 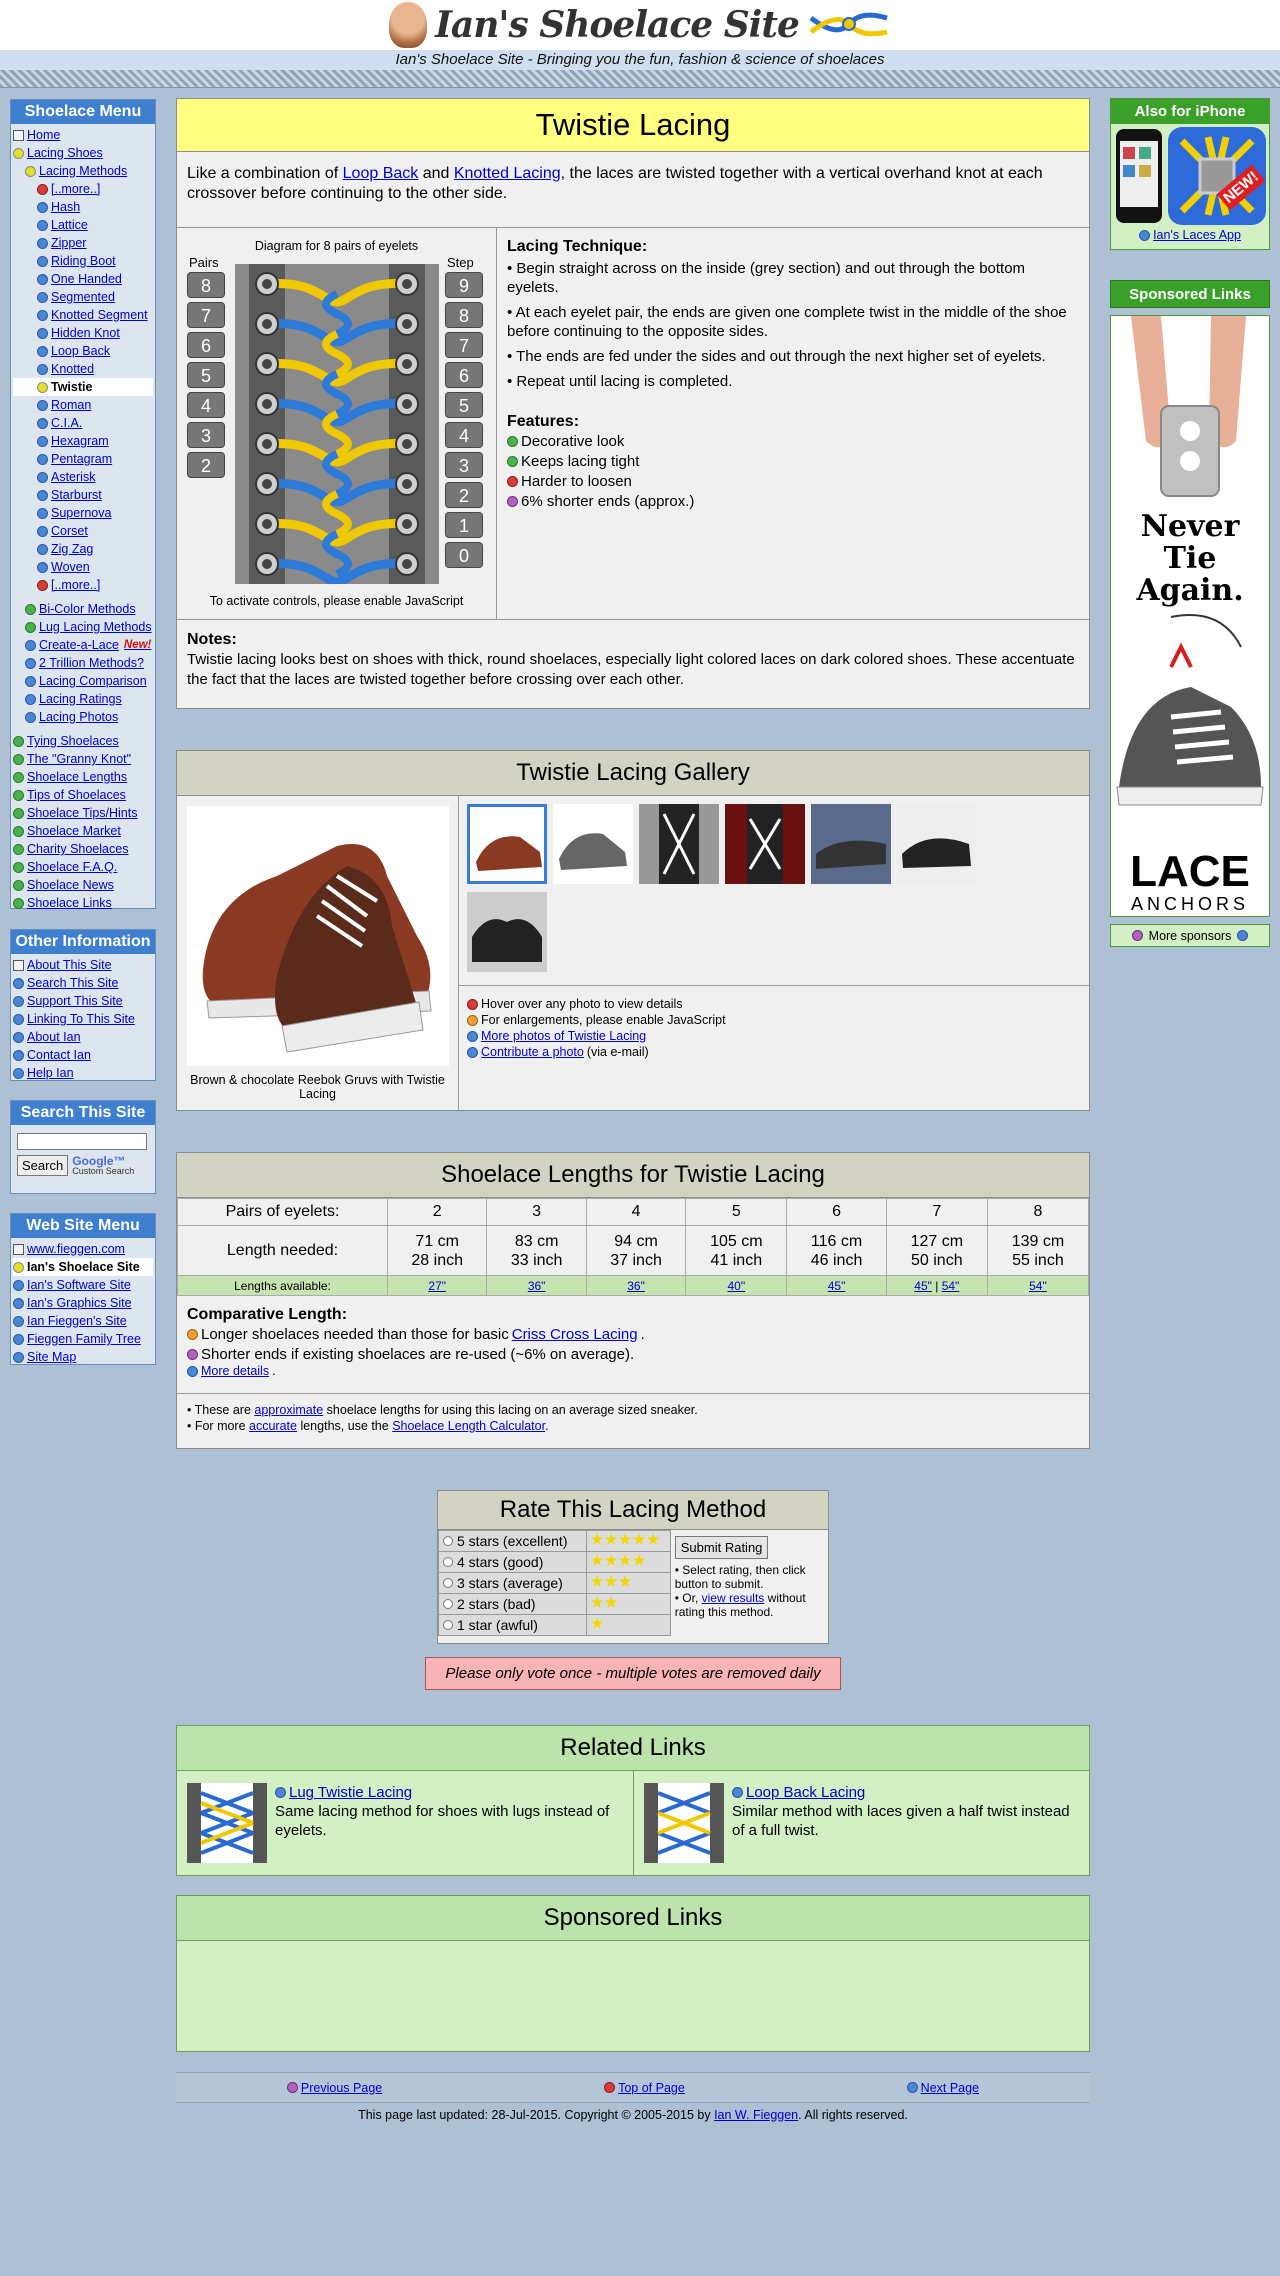 I want to click on search-input, so click(x=82, y=1141).